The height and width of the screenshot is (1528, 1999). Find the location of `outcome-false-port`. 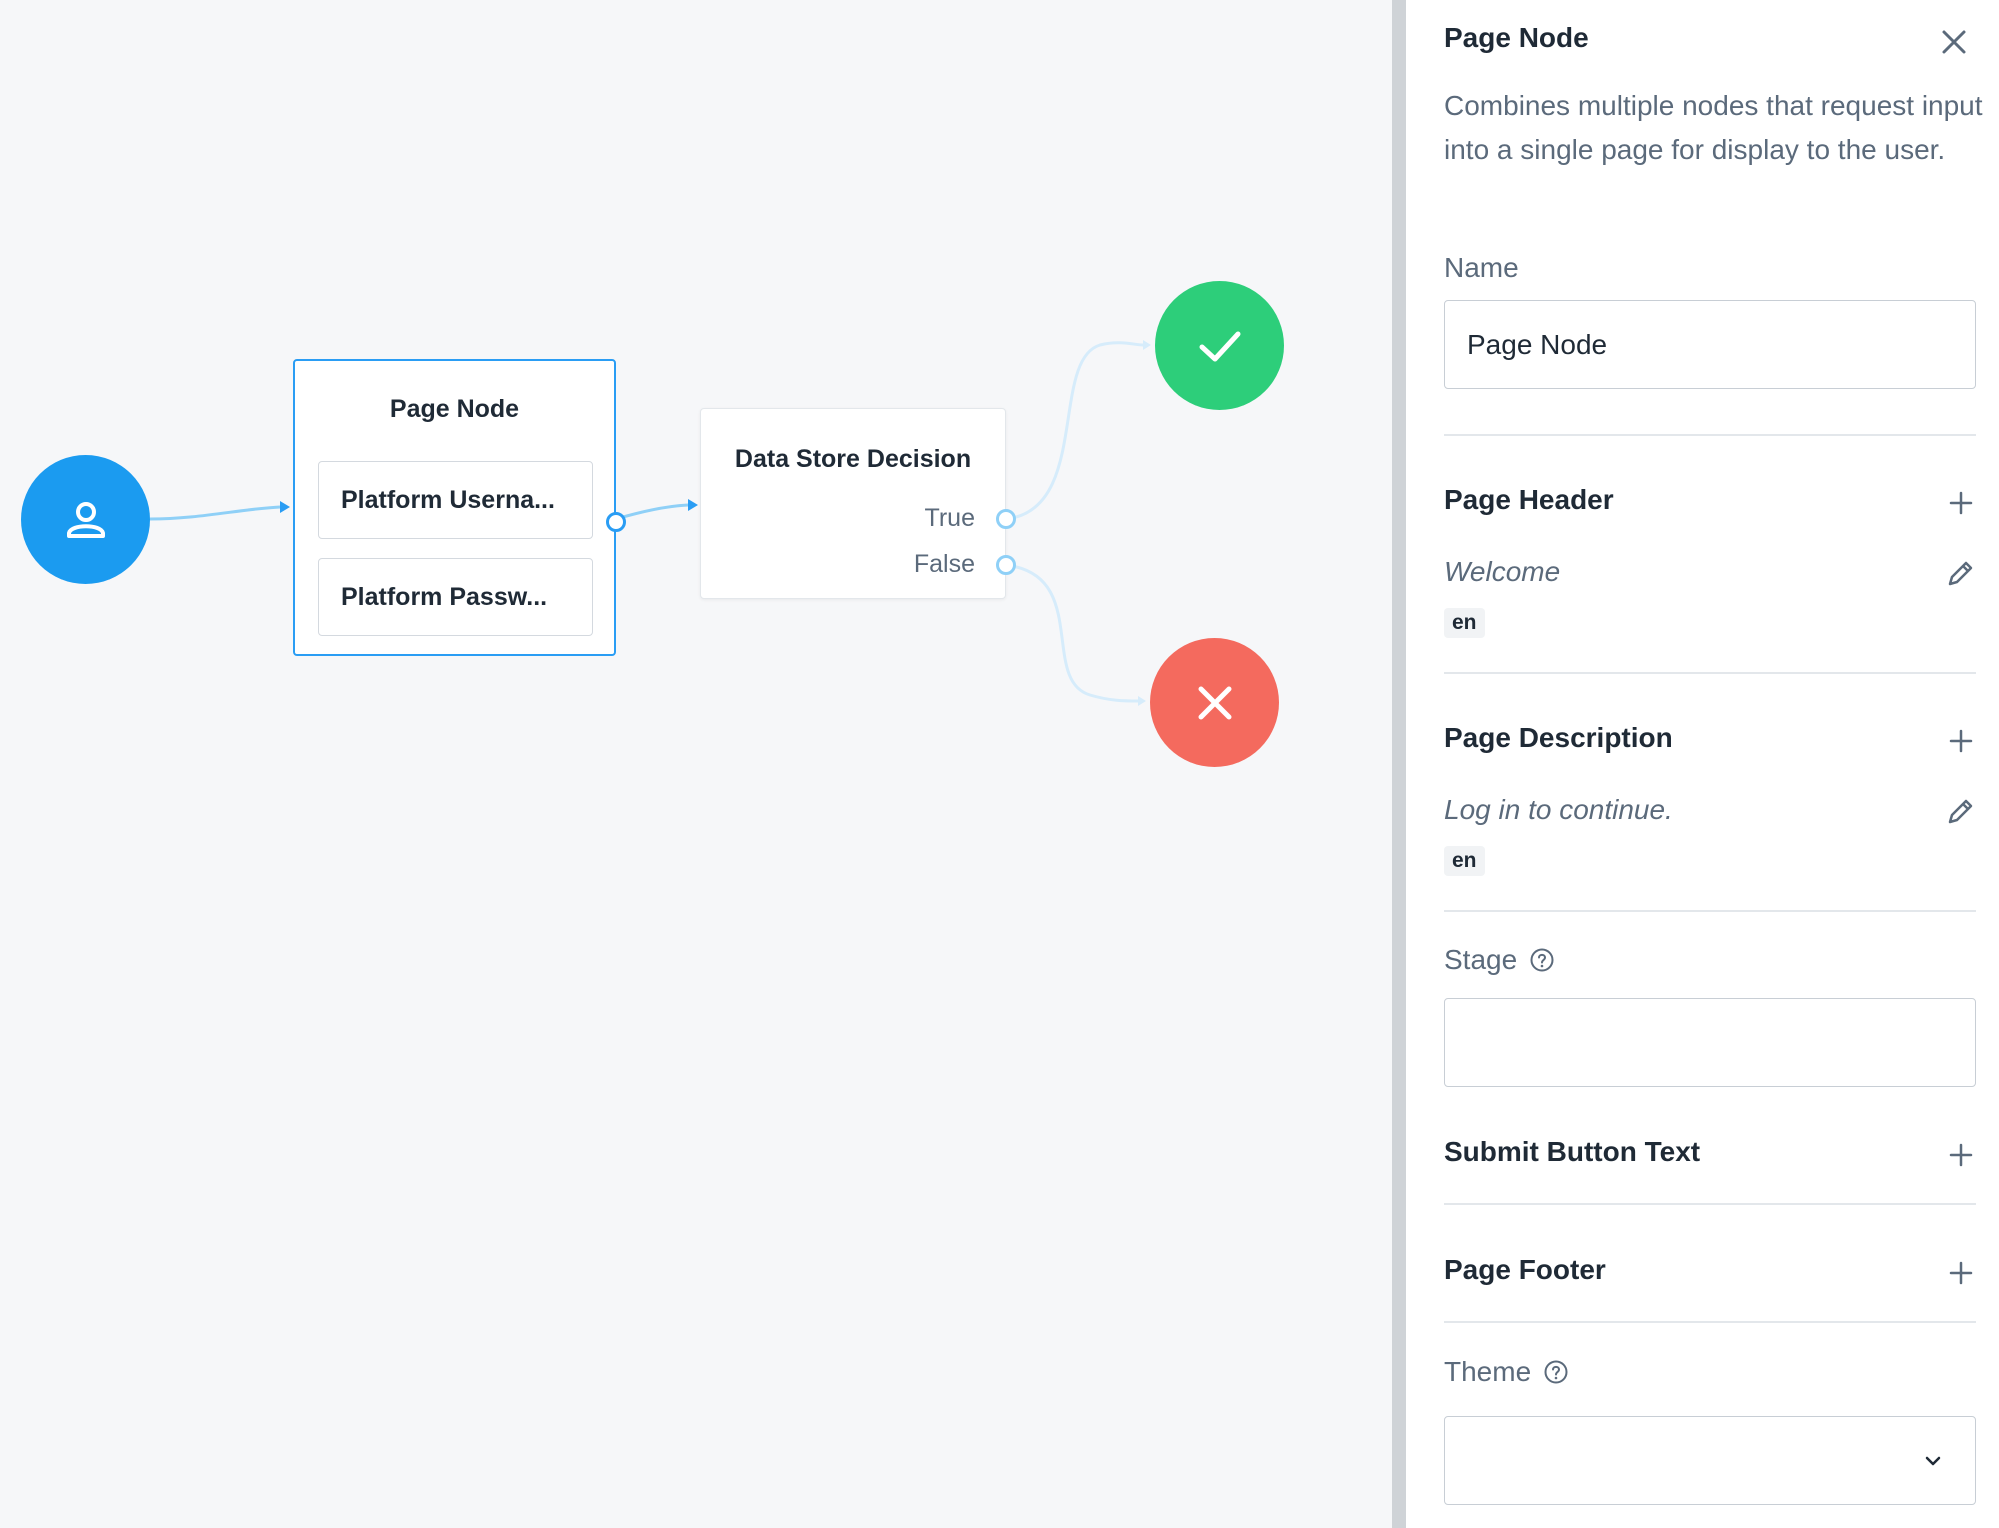

outcome-false-port is located at coordinates (1006, 565).